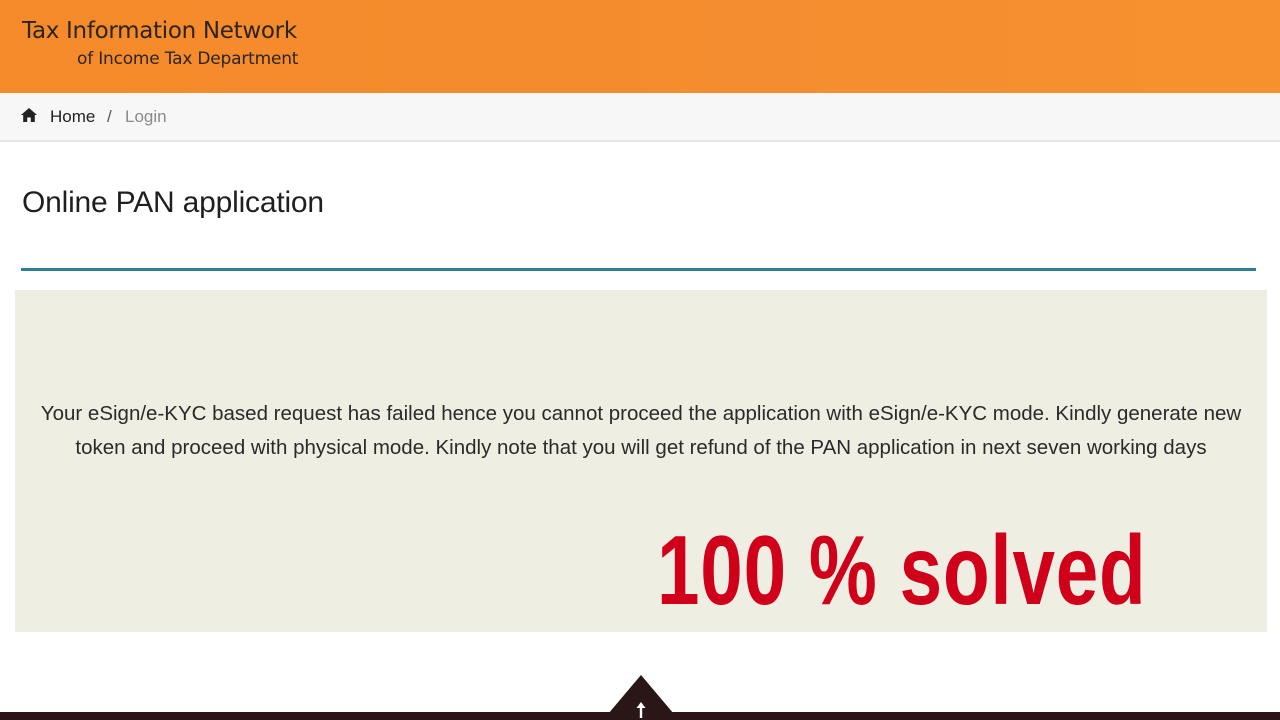 The width and height of the screenshot is (1280, 720). I want to click on breadcrumb-current: Login, so click(146, 116).